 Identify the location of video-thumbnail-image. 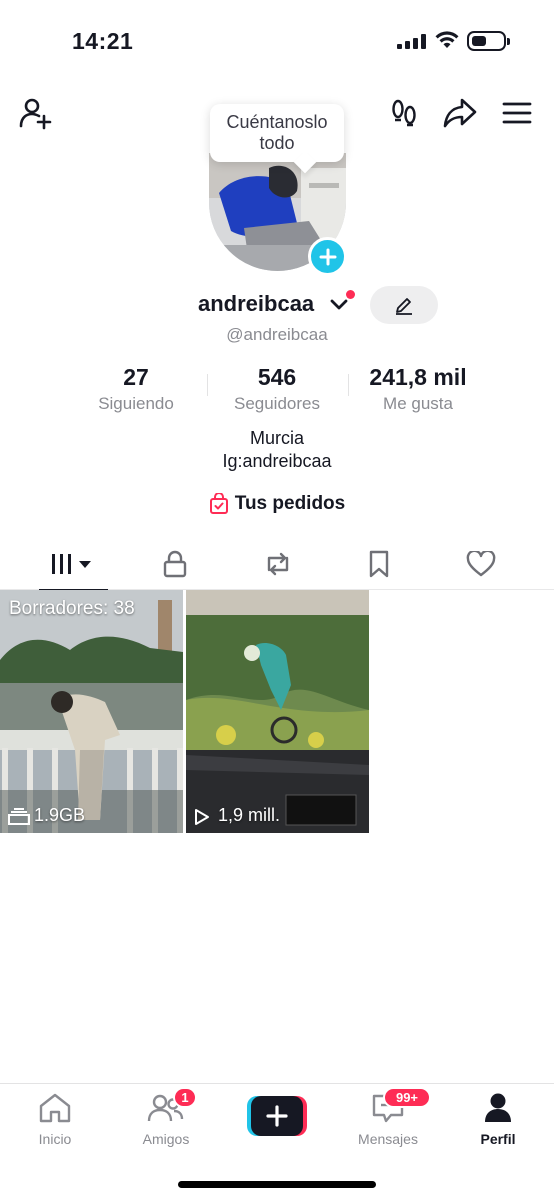
(277, 711).